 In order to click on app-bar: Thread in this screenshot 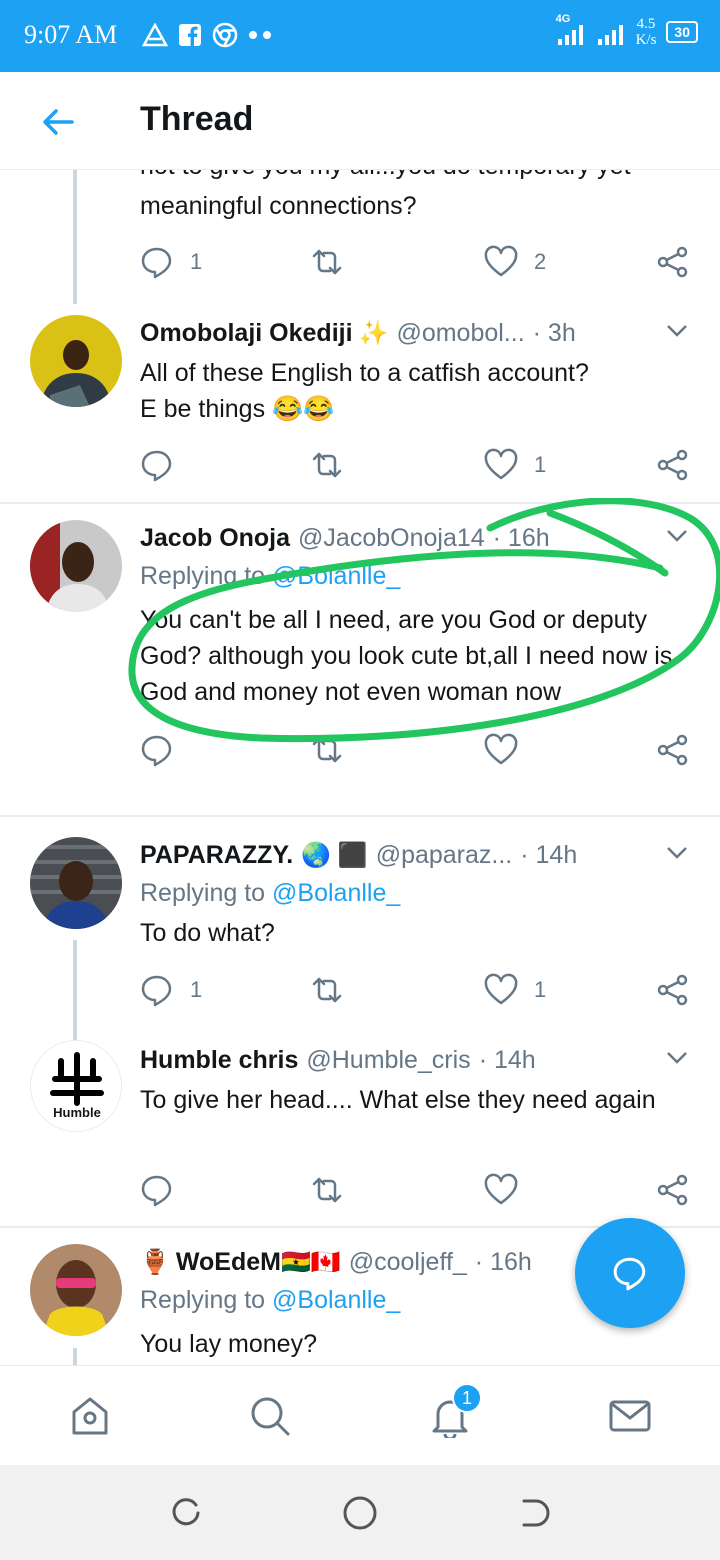, I will do `click(360, 121)`.